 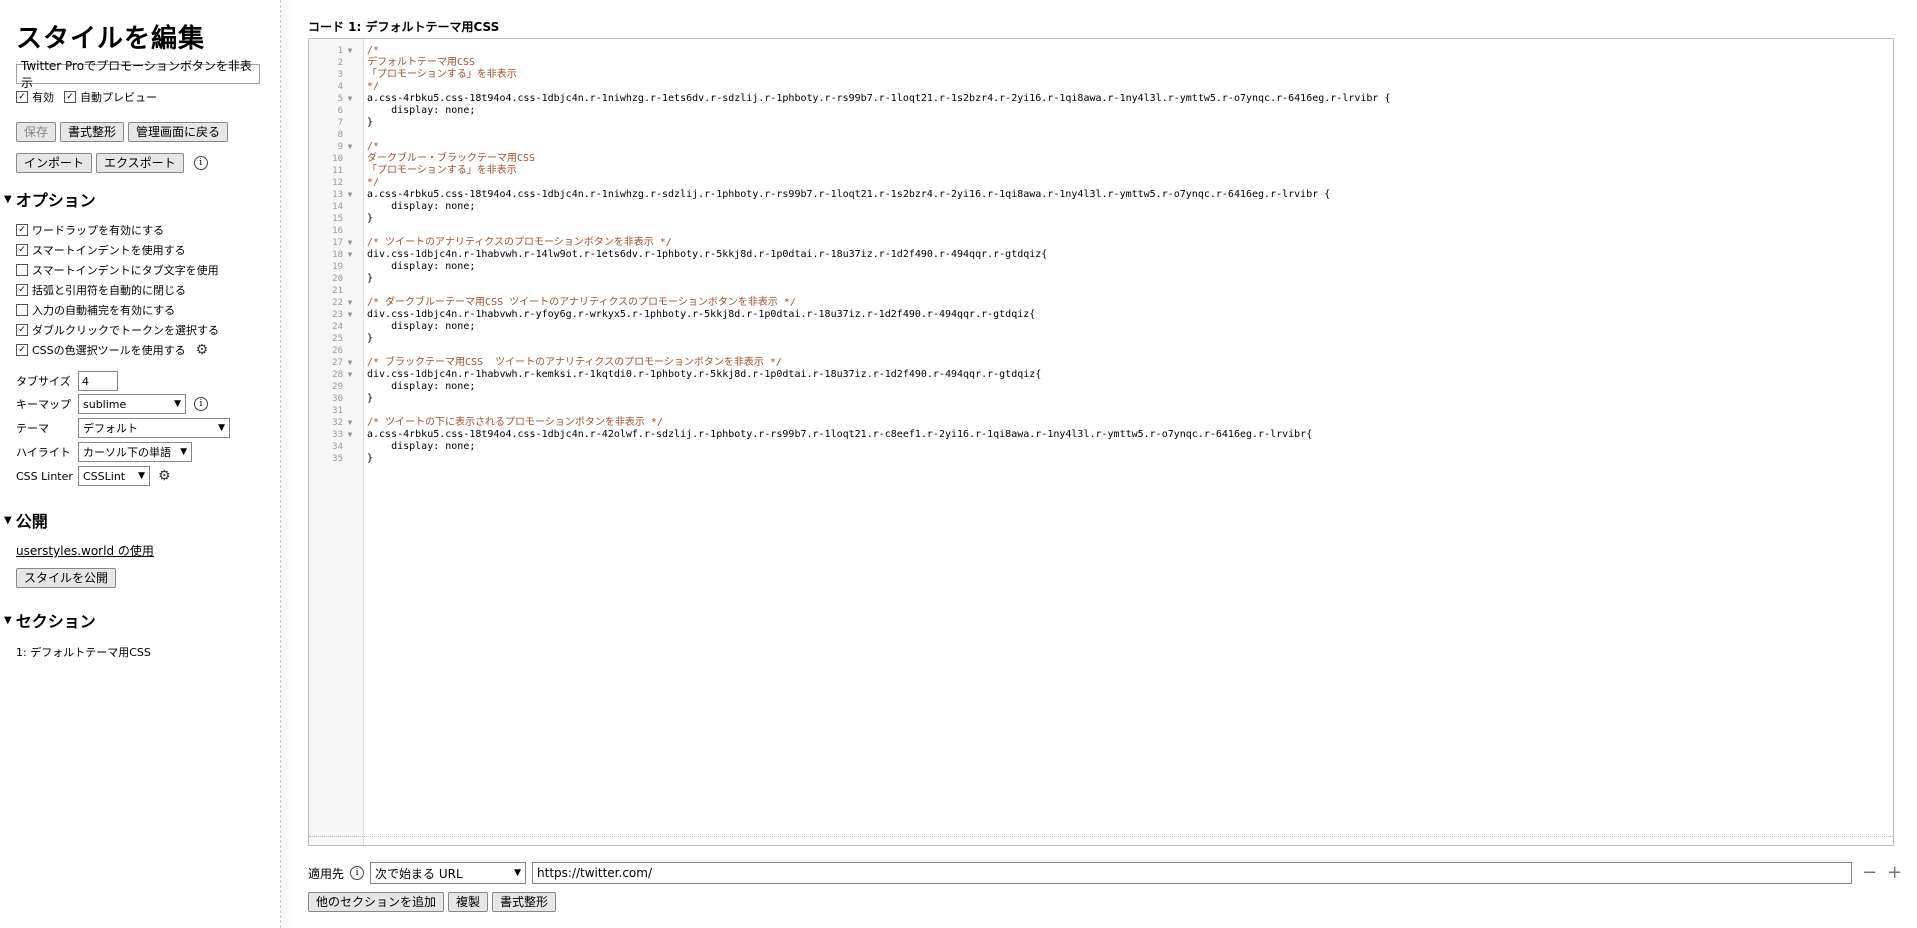 I want to click on code-line: 17 ▼ /* ツイートのアナリティクスのプロモーションボタンを非表示 */, so click(x=1101, y=243).